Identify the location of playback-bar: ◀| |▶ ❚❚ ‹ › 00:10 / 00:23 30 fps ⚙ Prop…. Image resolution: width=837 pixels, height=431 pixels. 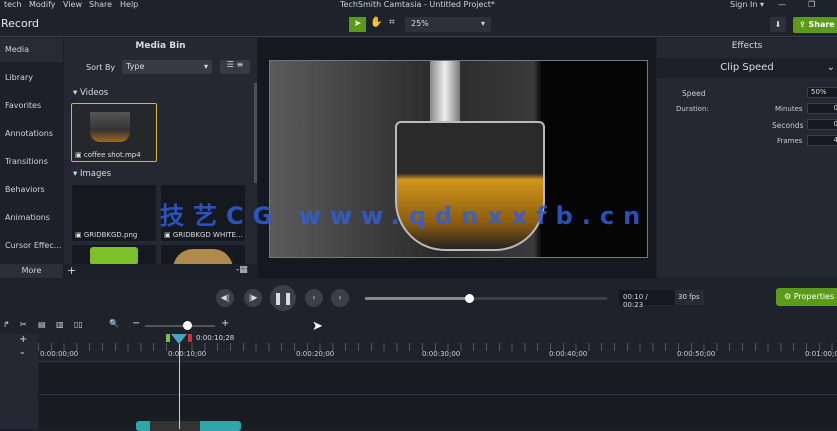
(418, 298).